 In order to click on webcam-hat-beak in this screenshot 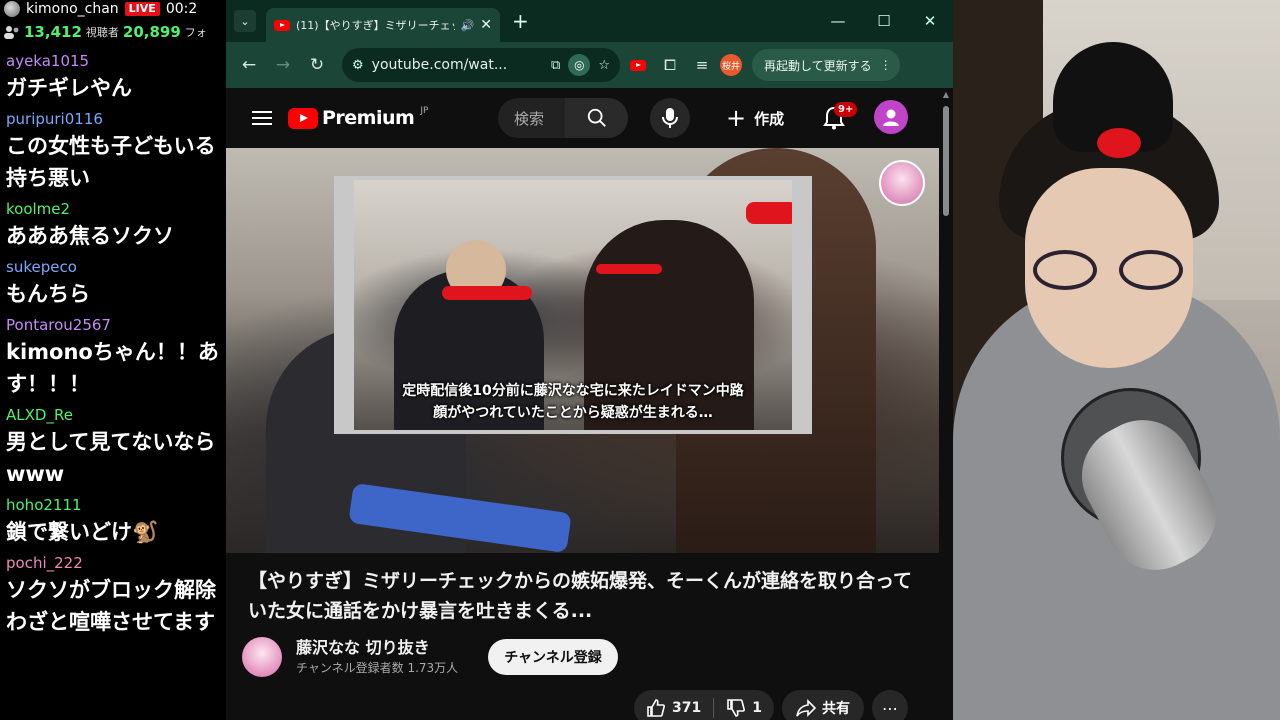, I will do `click(1119, 143)`.